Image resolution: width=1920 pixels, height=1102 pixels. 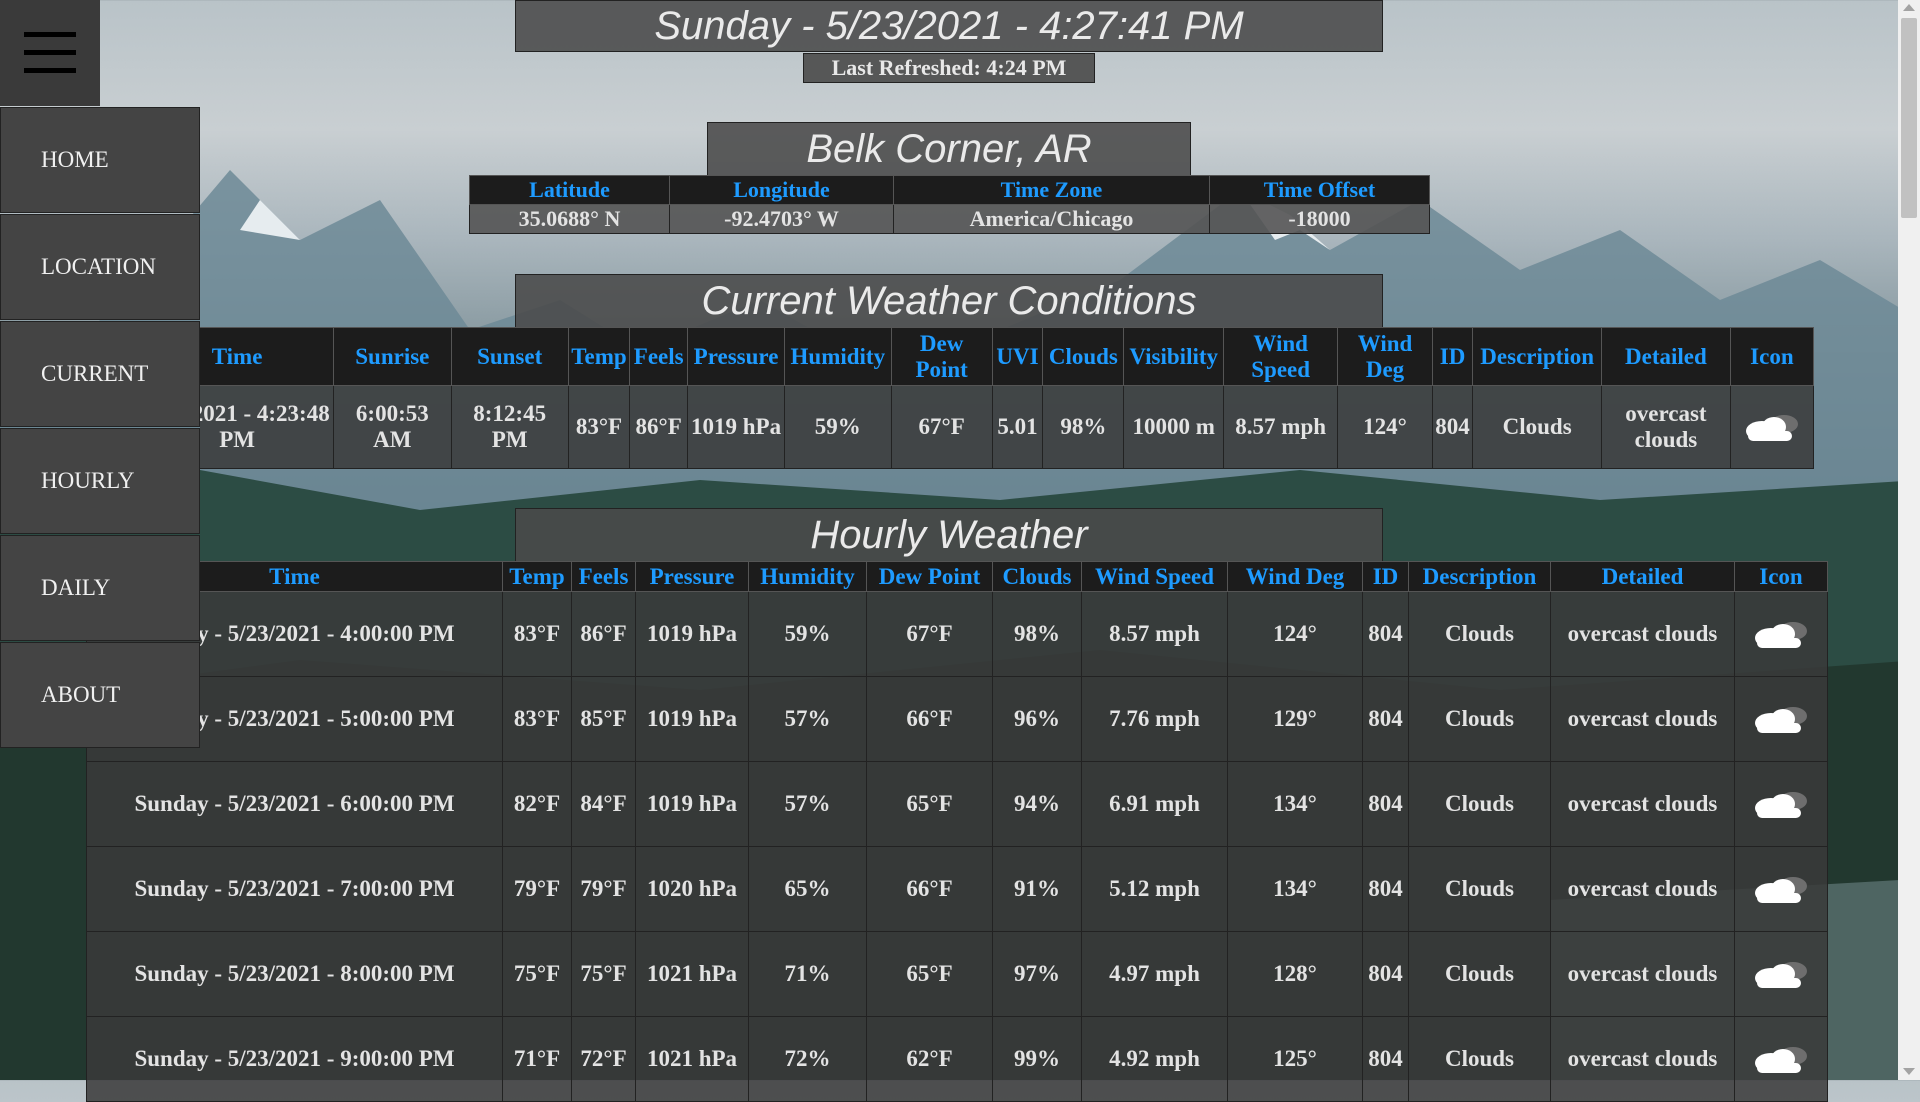 I want to click on nav-menu: HOME LOCATION CURRENT HOURLY DAILY ABOUT, so click(x=100, y=428).